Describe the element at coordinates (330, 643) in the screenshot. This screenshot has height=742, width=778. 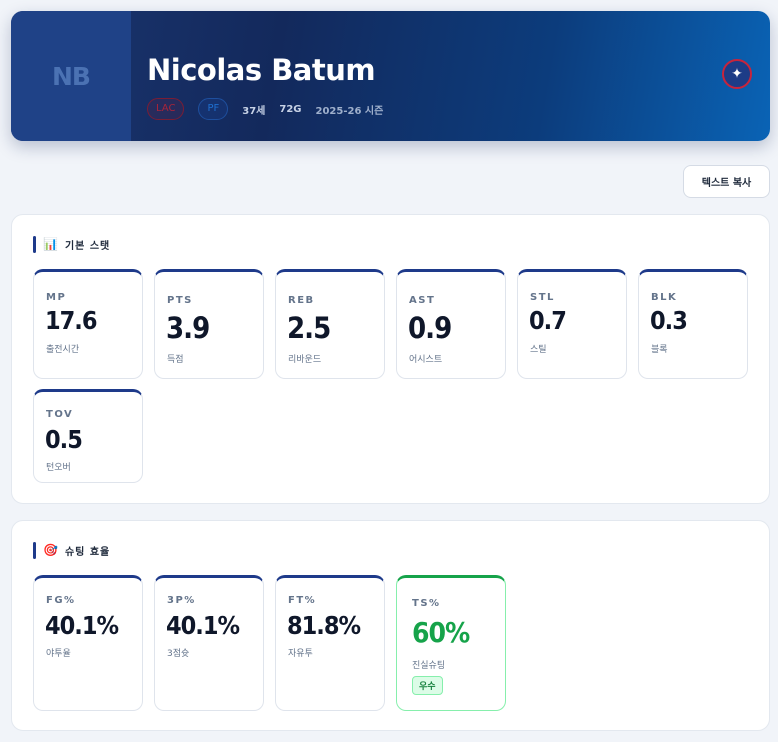
I see `stat-card-ft-pct: FT% 81.8% 자유투` at that location.